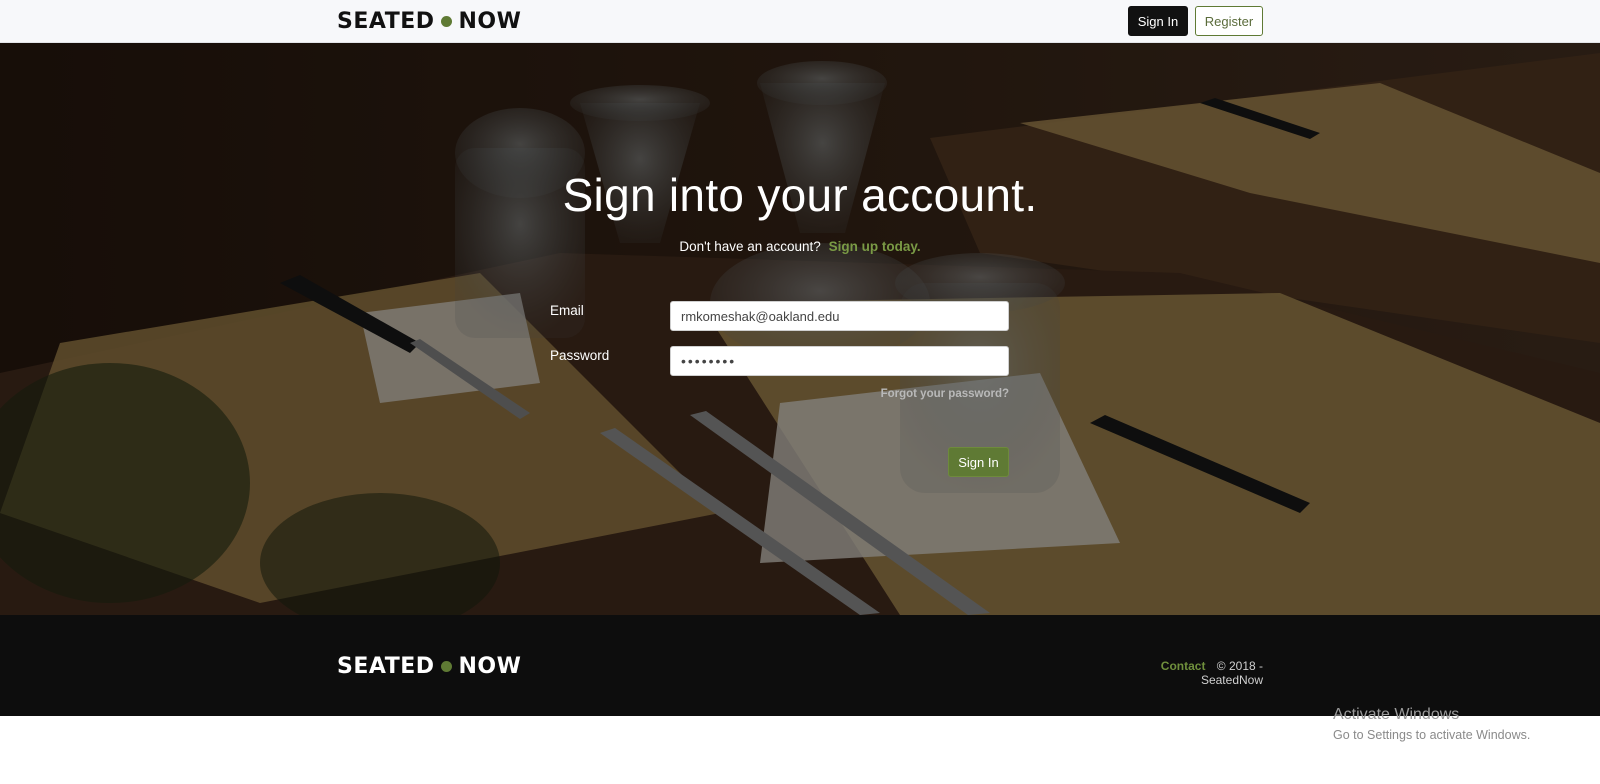 The image size is (1600, 784). What do you see at coordinates (1183, 666) in the screenshot?
I see `contact-link: Contact` at bounding box center [1183, 666].